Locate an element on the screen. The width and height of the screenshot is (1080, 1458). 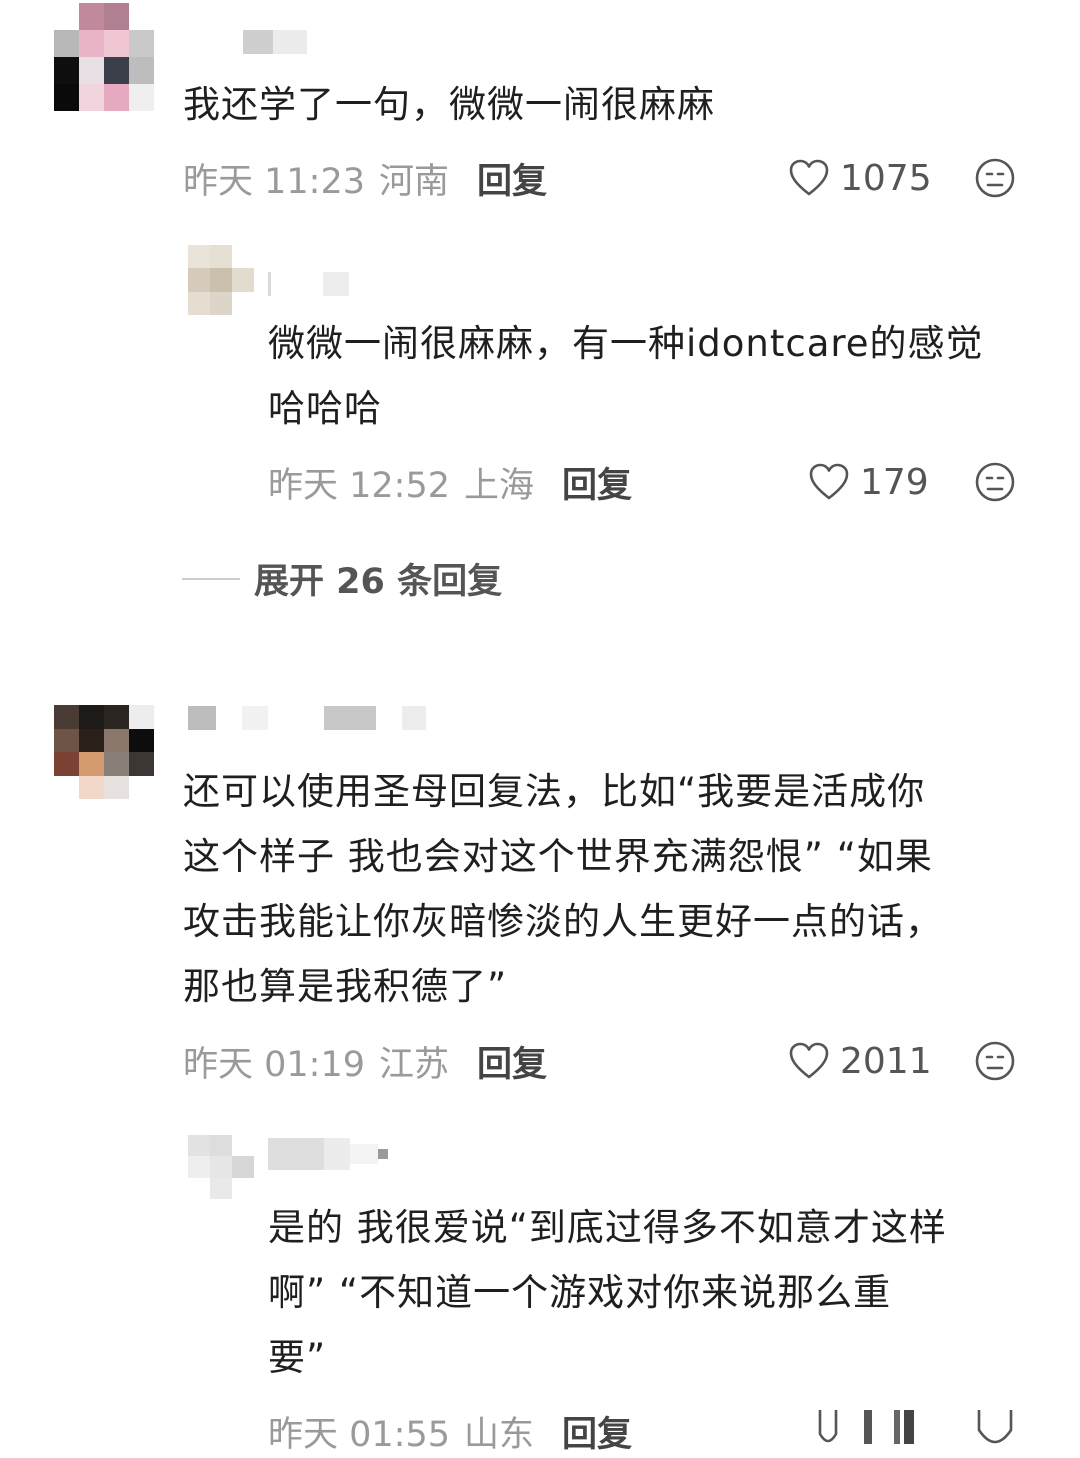
like-button: 1075 is located at coordinates (860, 178).